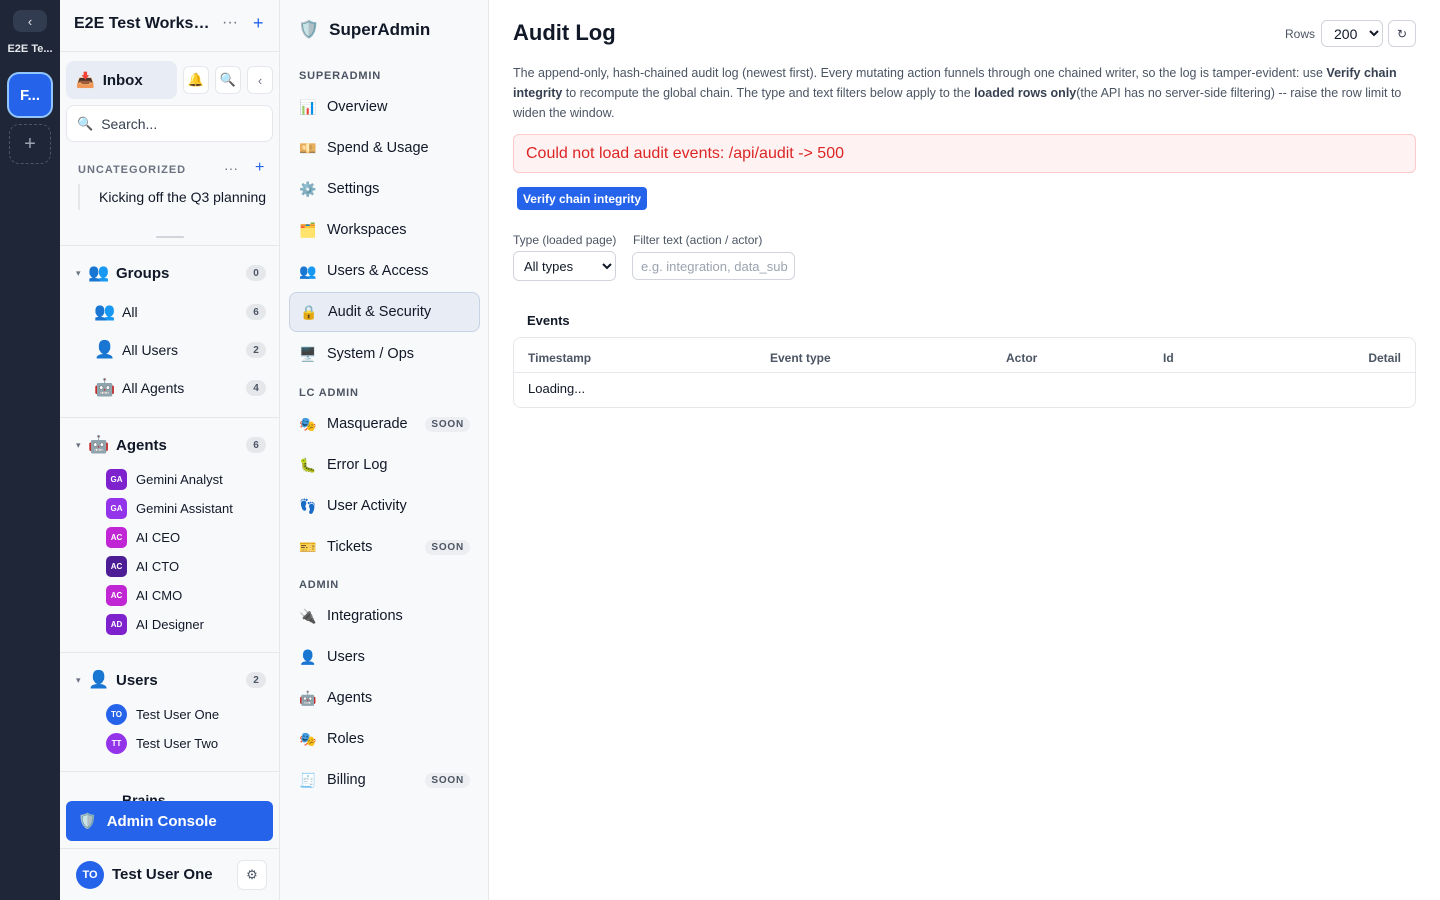 The image size is (1440, 900). I want to click on sidebar-header: E2E Test Workspace ··· +, so click(169, 26).